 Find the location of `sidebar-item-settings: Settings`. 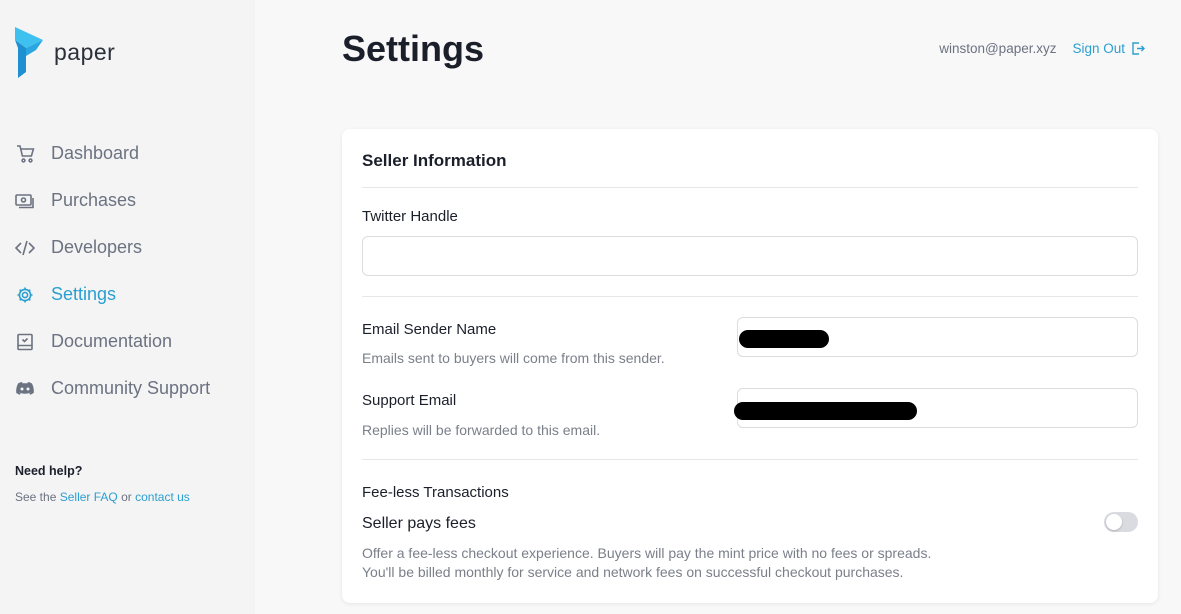

sidebar-item-settings: Settings is located at coordinates (127, 294).